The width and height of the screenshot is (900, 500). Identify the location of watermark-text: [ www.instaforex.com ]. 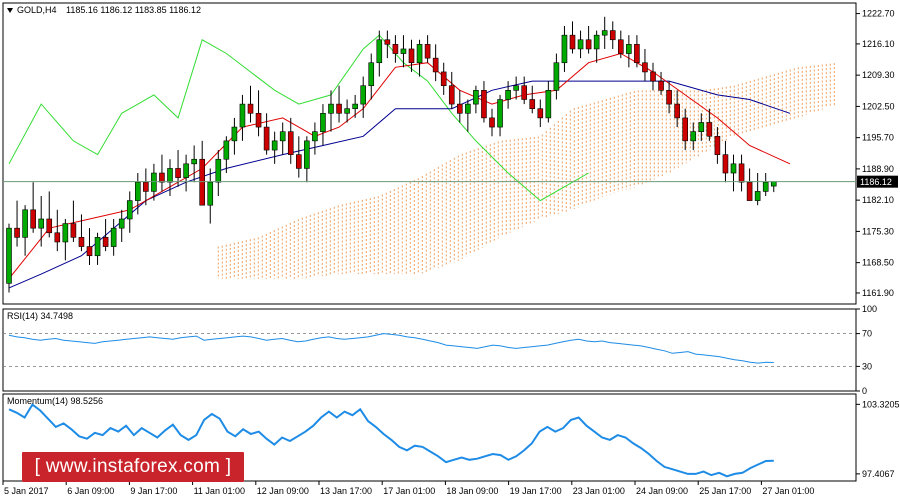
(133, 466).